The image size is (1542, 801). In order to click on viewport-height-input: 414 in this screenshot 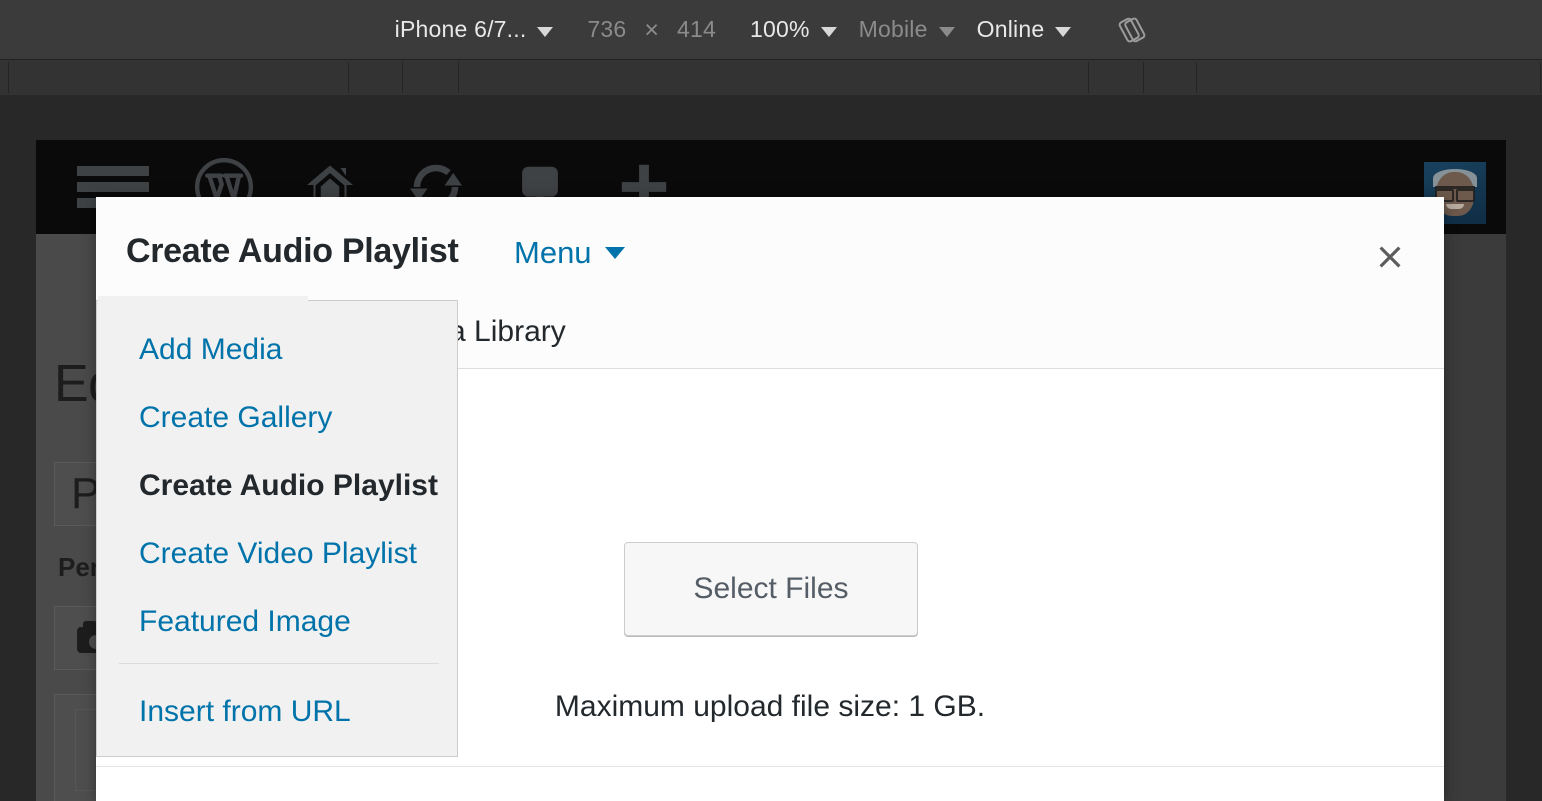, I will do `click(696, 29)`.